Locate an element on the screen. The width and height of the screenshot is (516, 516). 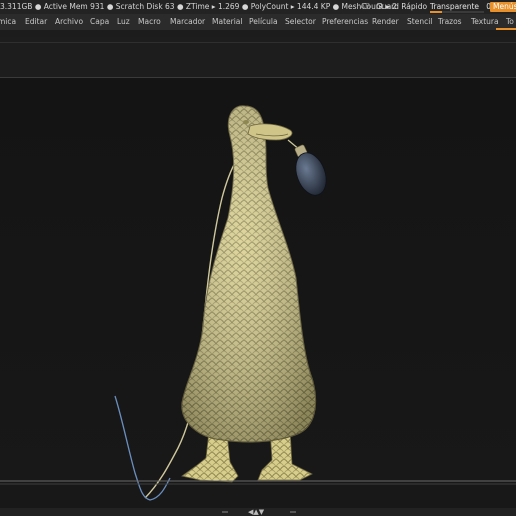
transparency-track is located at coordinates (457, 12).